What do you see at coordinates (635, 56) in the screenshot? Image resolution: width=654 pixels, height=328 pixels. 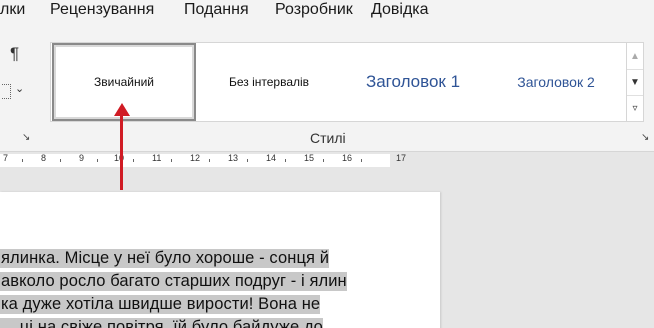 I see `gallery-scroll-up-icon: ▲` at bounding box center [635, 56].